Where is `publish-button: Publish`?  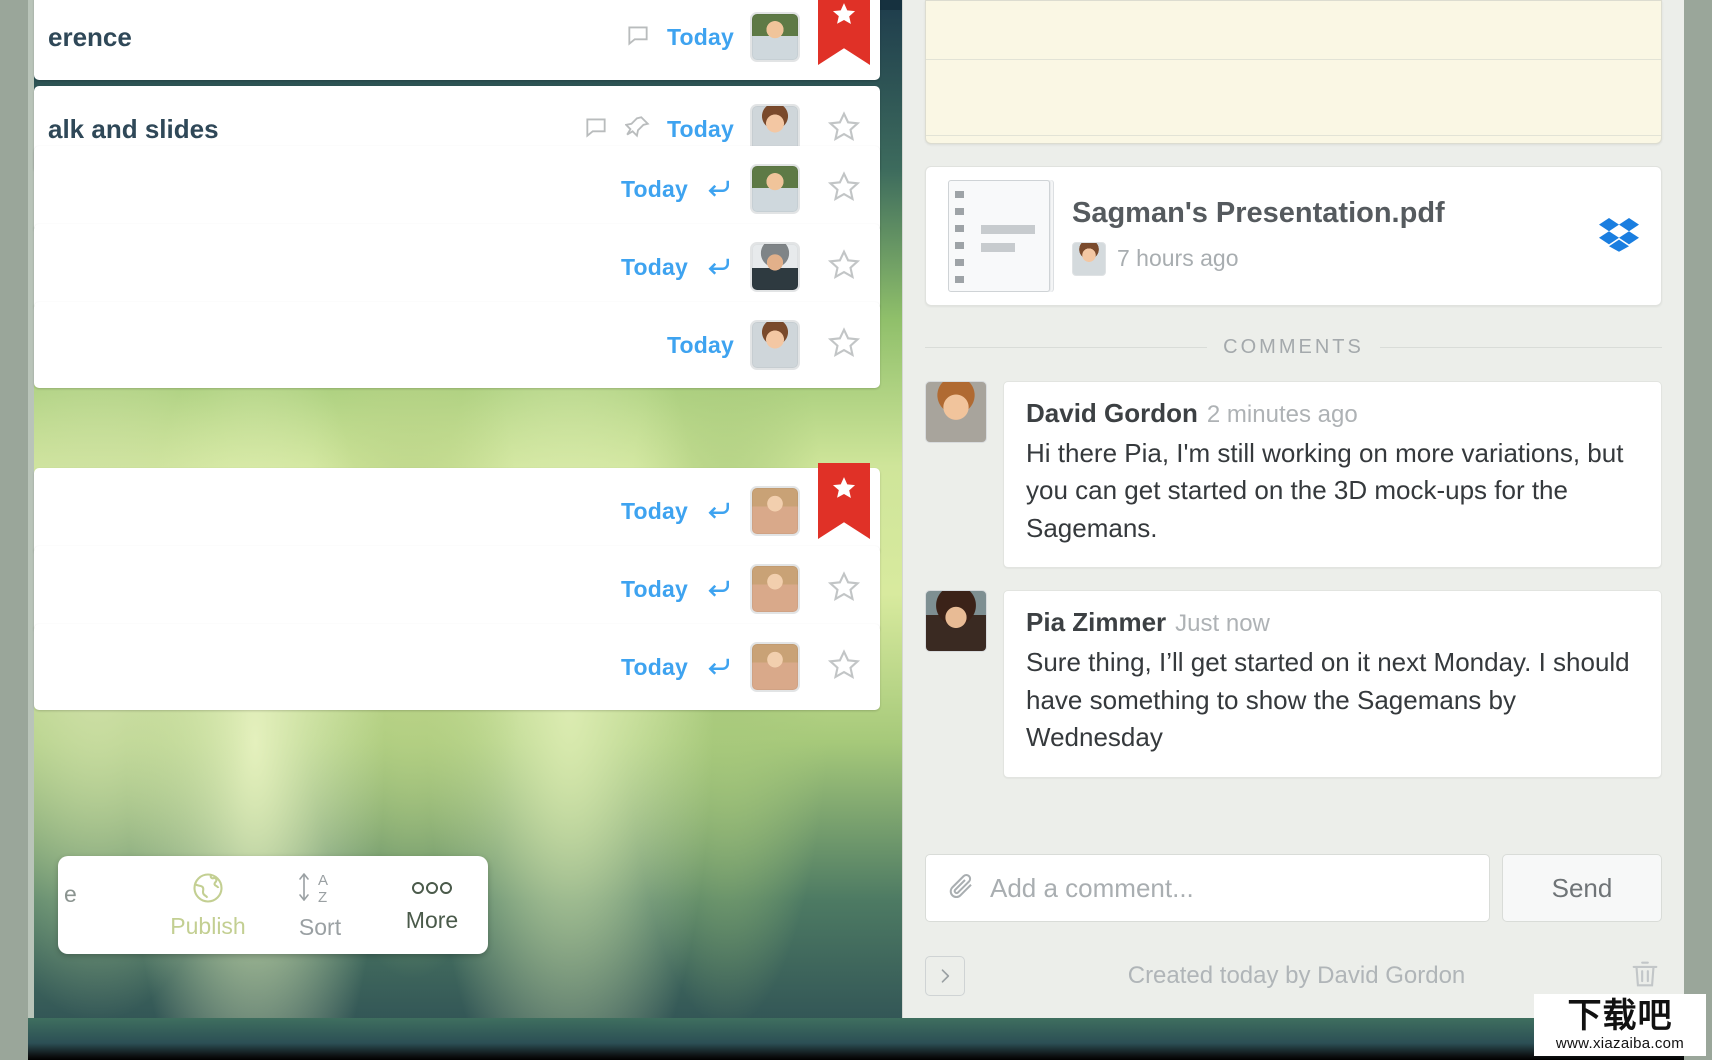 publish-button: Publish is located at coordinates (208, 905).